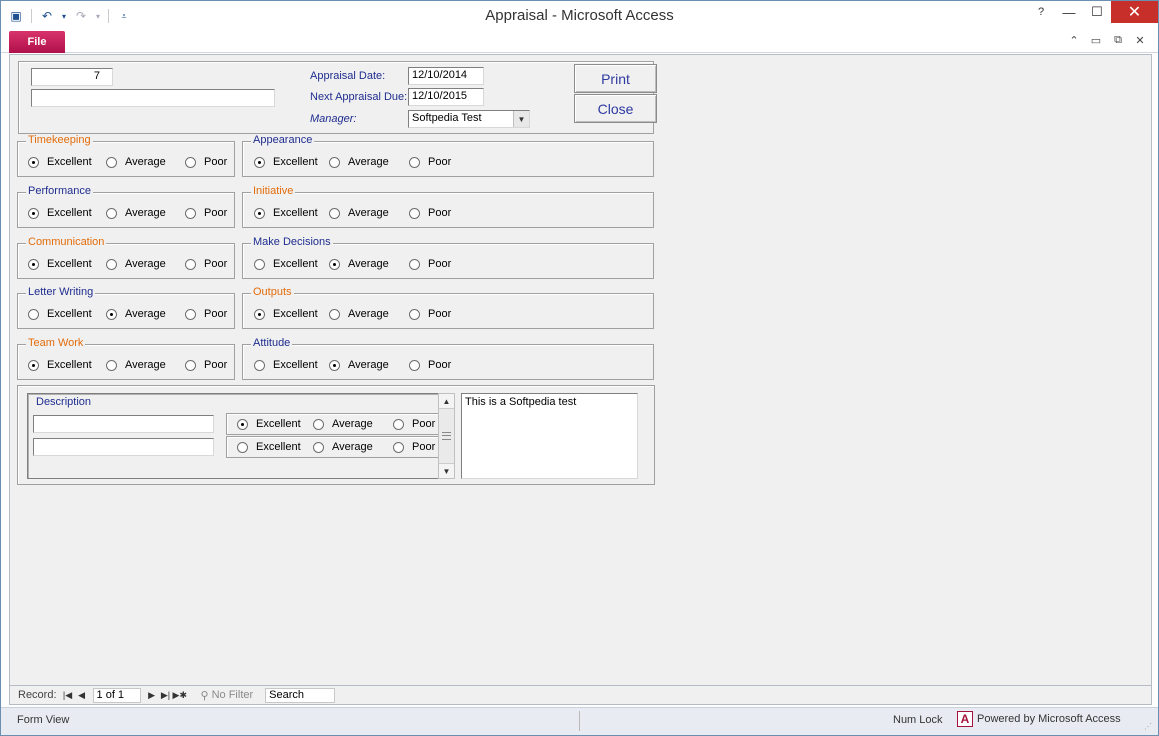  Describe the element at coordinates (446, 401) in the screenshot. I see `scroll-up-icon: ▲` at that location.